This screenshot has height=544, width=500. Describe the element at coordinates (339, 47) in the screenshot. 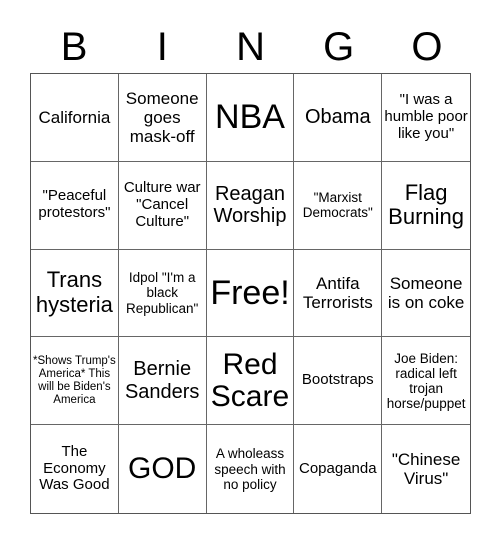

I see `header-letter-g: G` at that location.